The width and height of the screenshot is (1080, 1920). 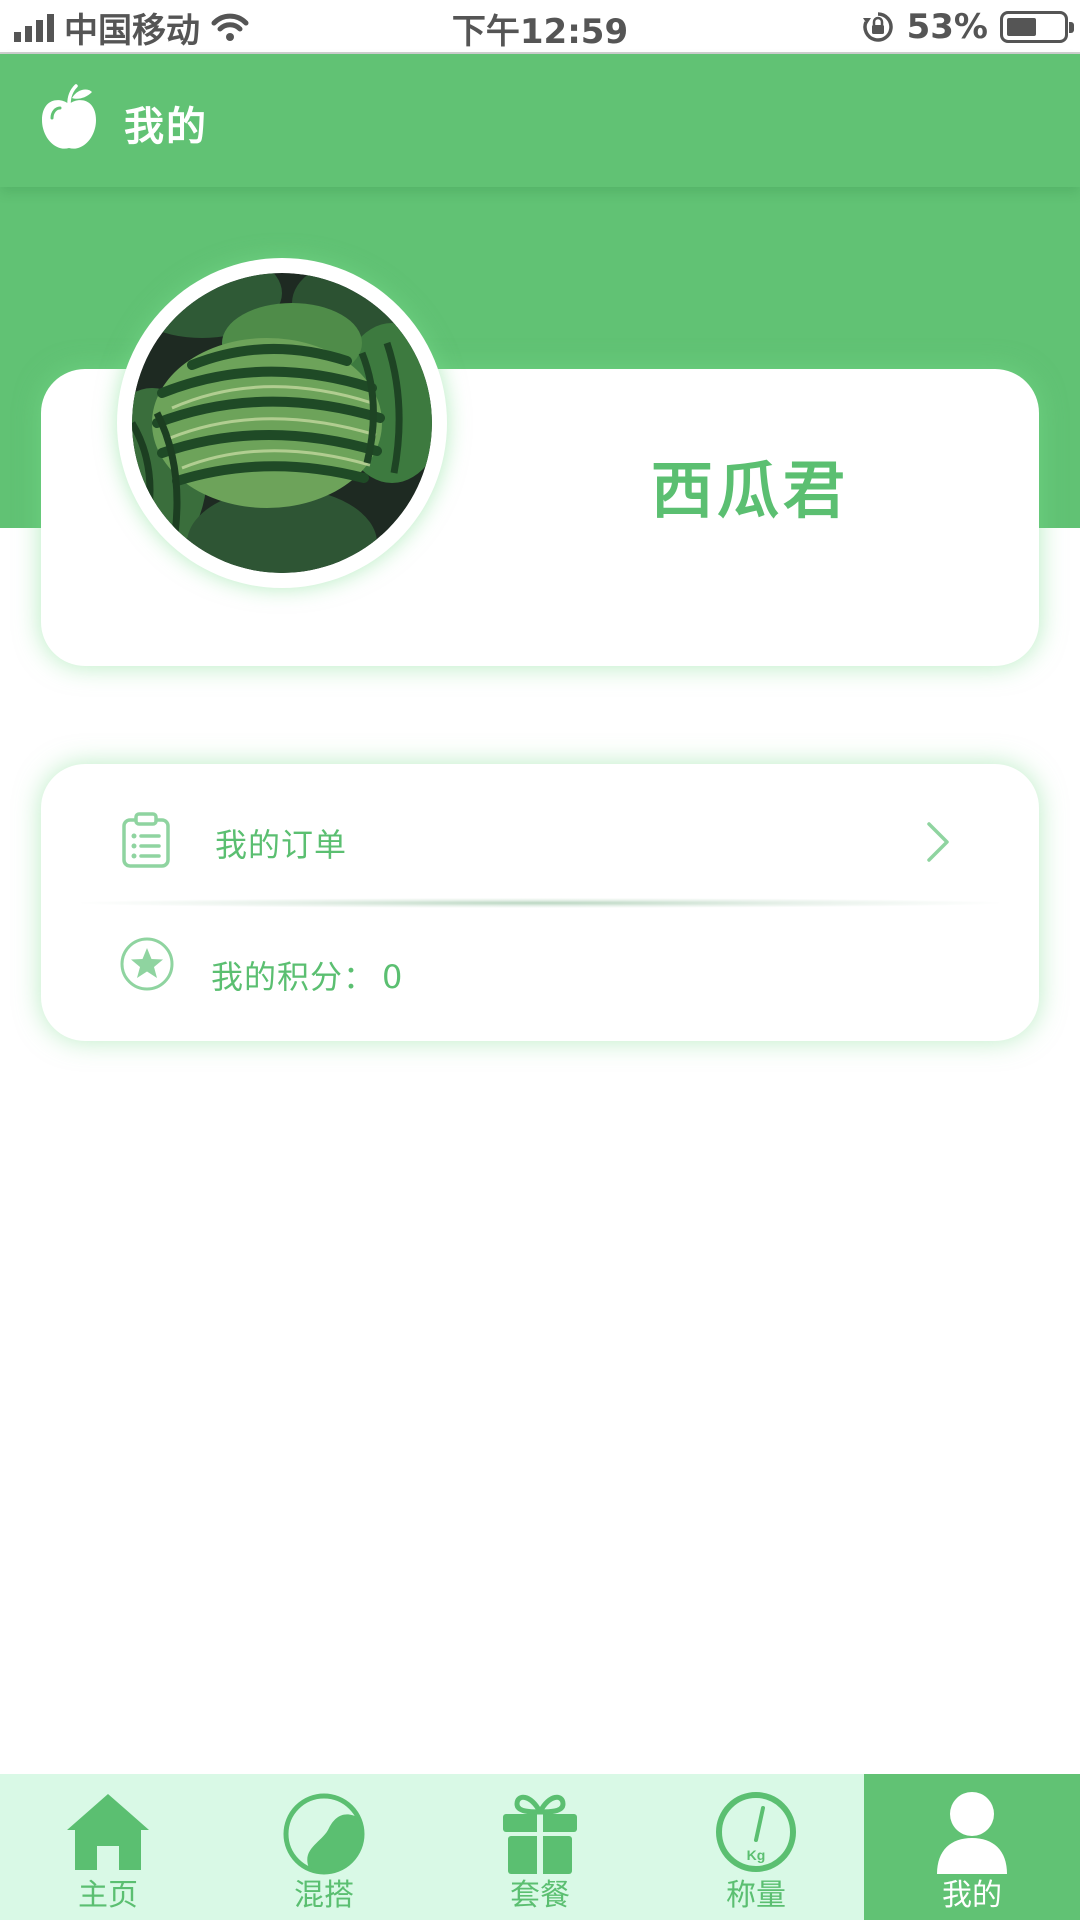 I want to click on battery-icon, so click(x=1037, y=27).